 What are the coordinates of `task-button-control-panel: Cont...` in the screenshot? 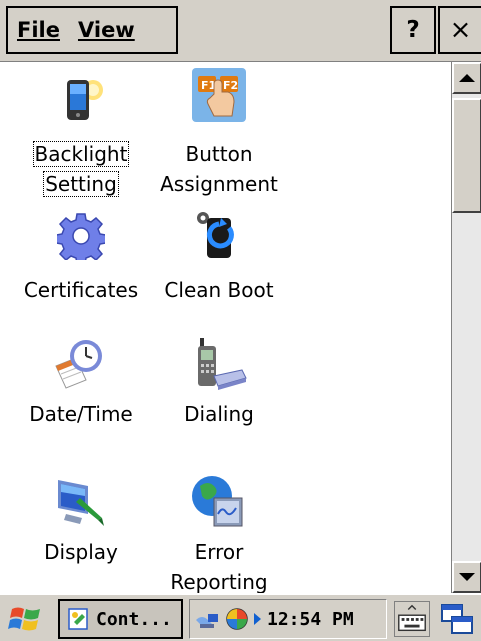 It's located at (120, 619).